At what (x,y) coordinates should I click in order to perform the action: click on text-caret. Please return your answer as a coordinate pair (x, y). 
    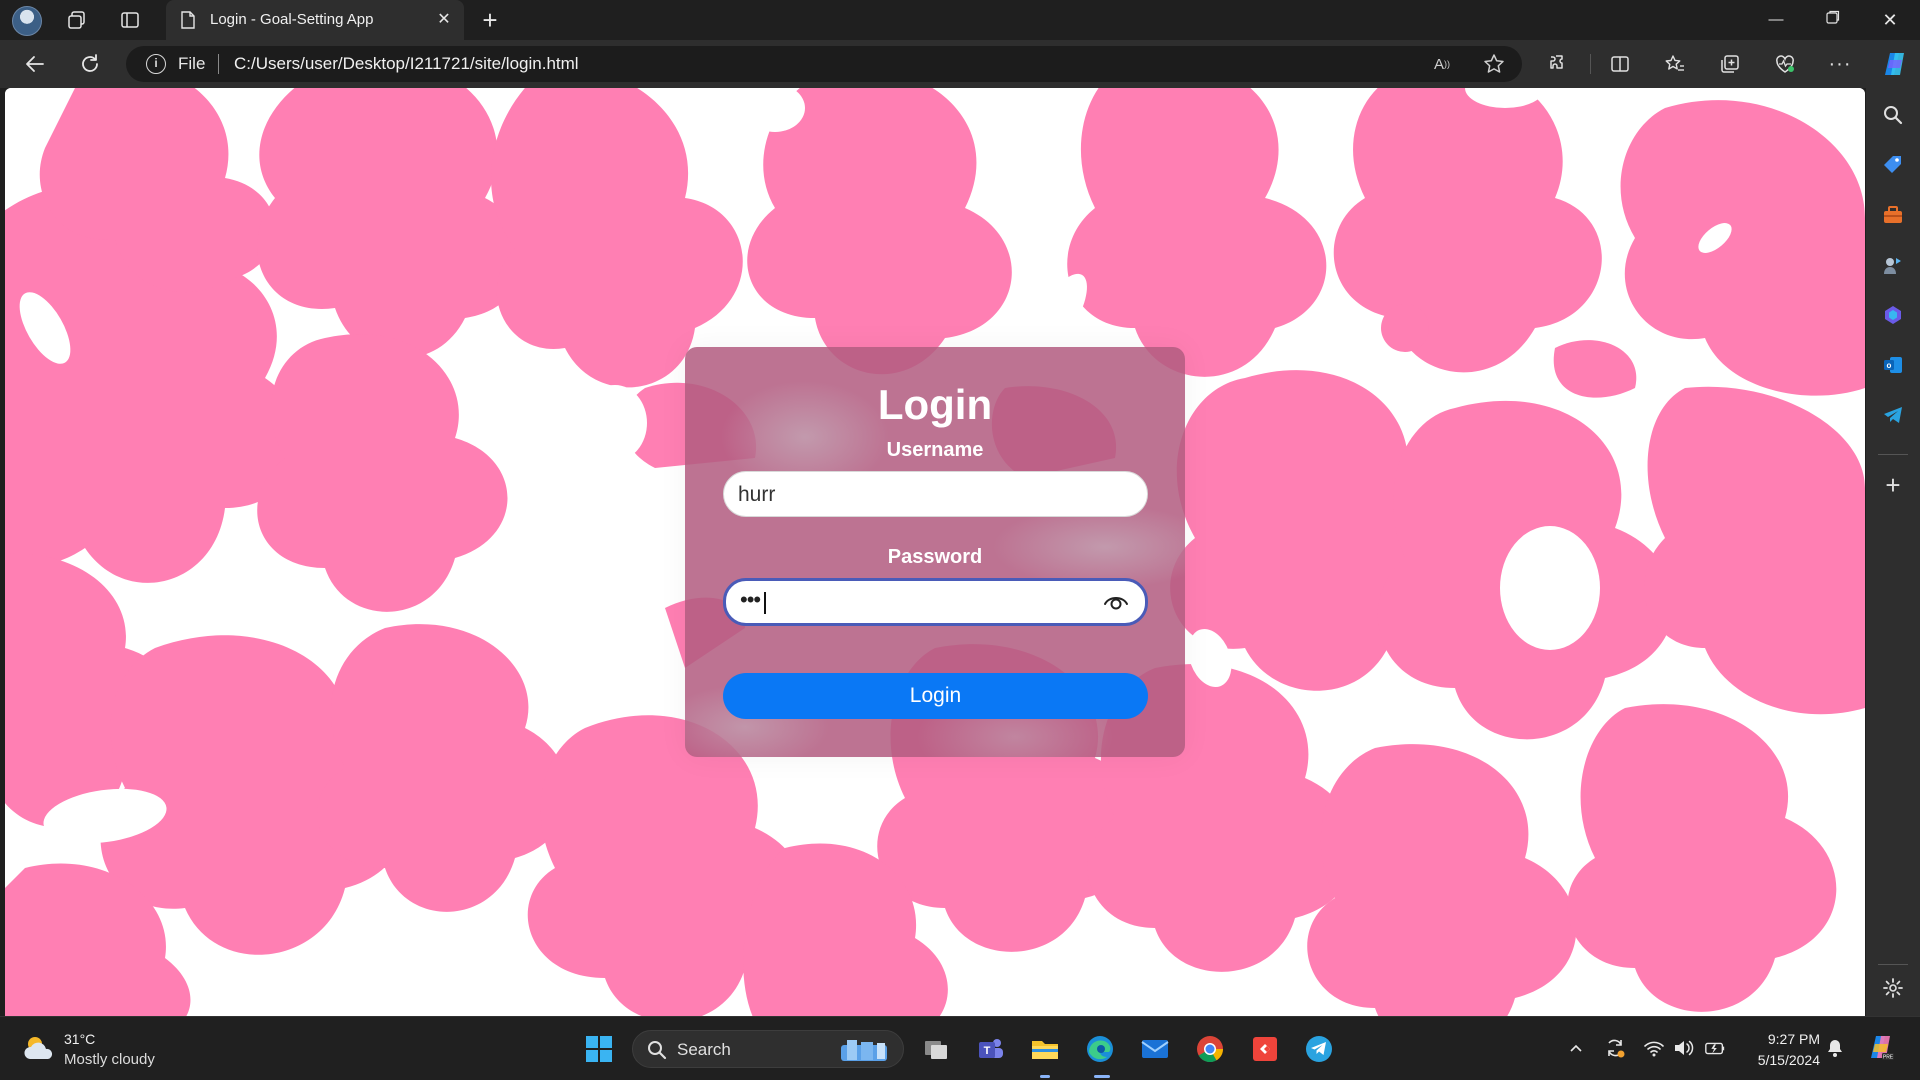
    Looking at the image, I should click on (765, 603).